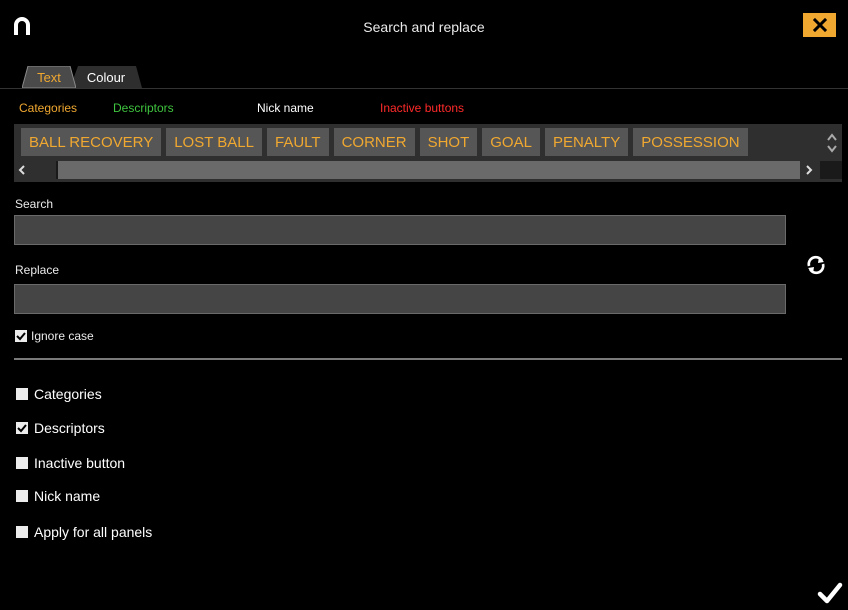 This screenshot has width=848, height=610. I want to click on tab-divider, so click(424, 88).